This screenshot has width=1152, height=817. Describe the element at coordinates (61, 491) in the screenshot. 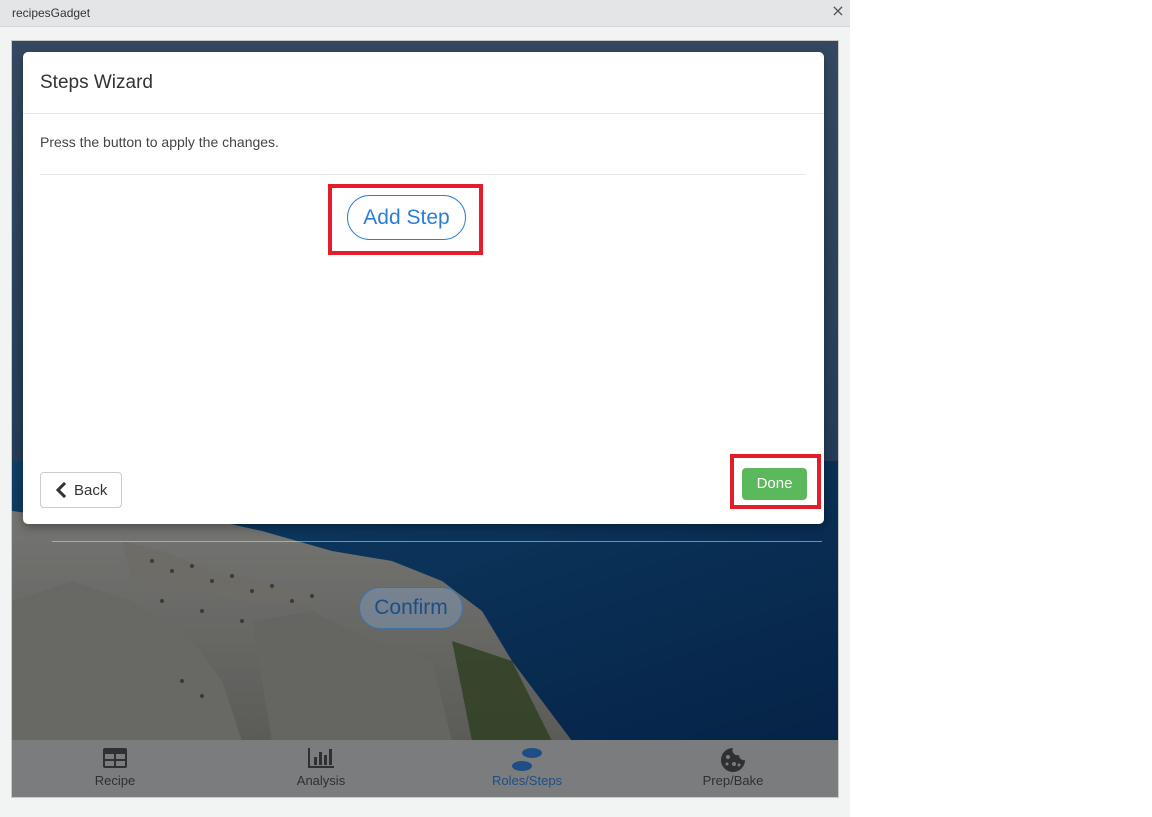

I see `chevron-left-icon` at that location.